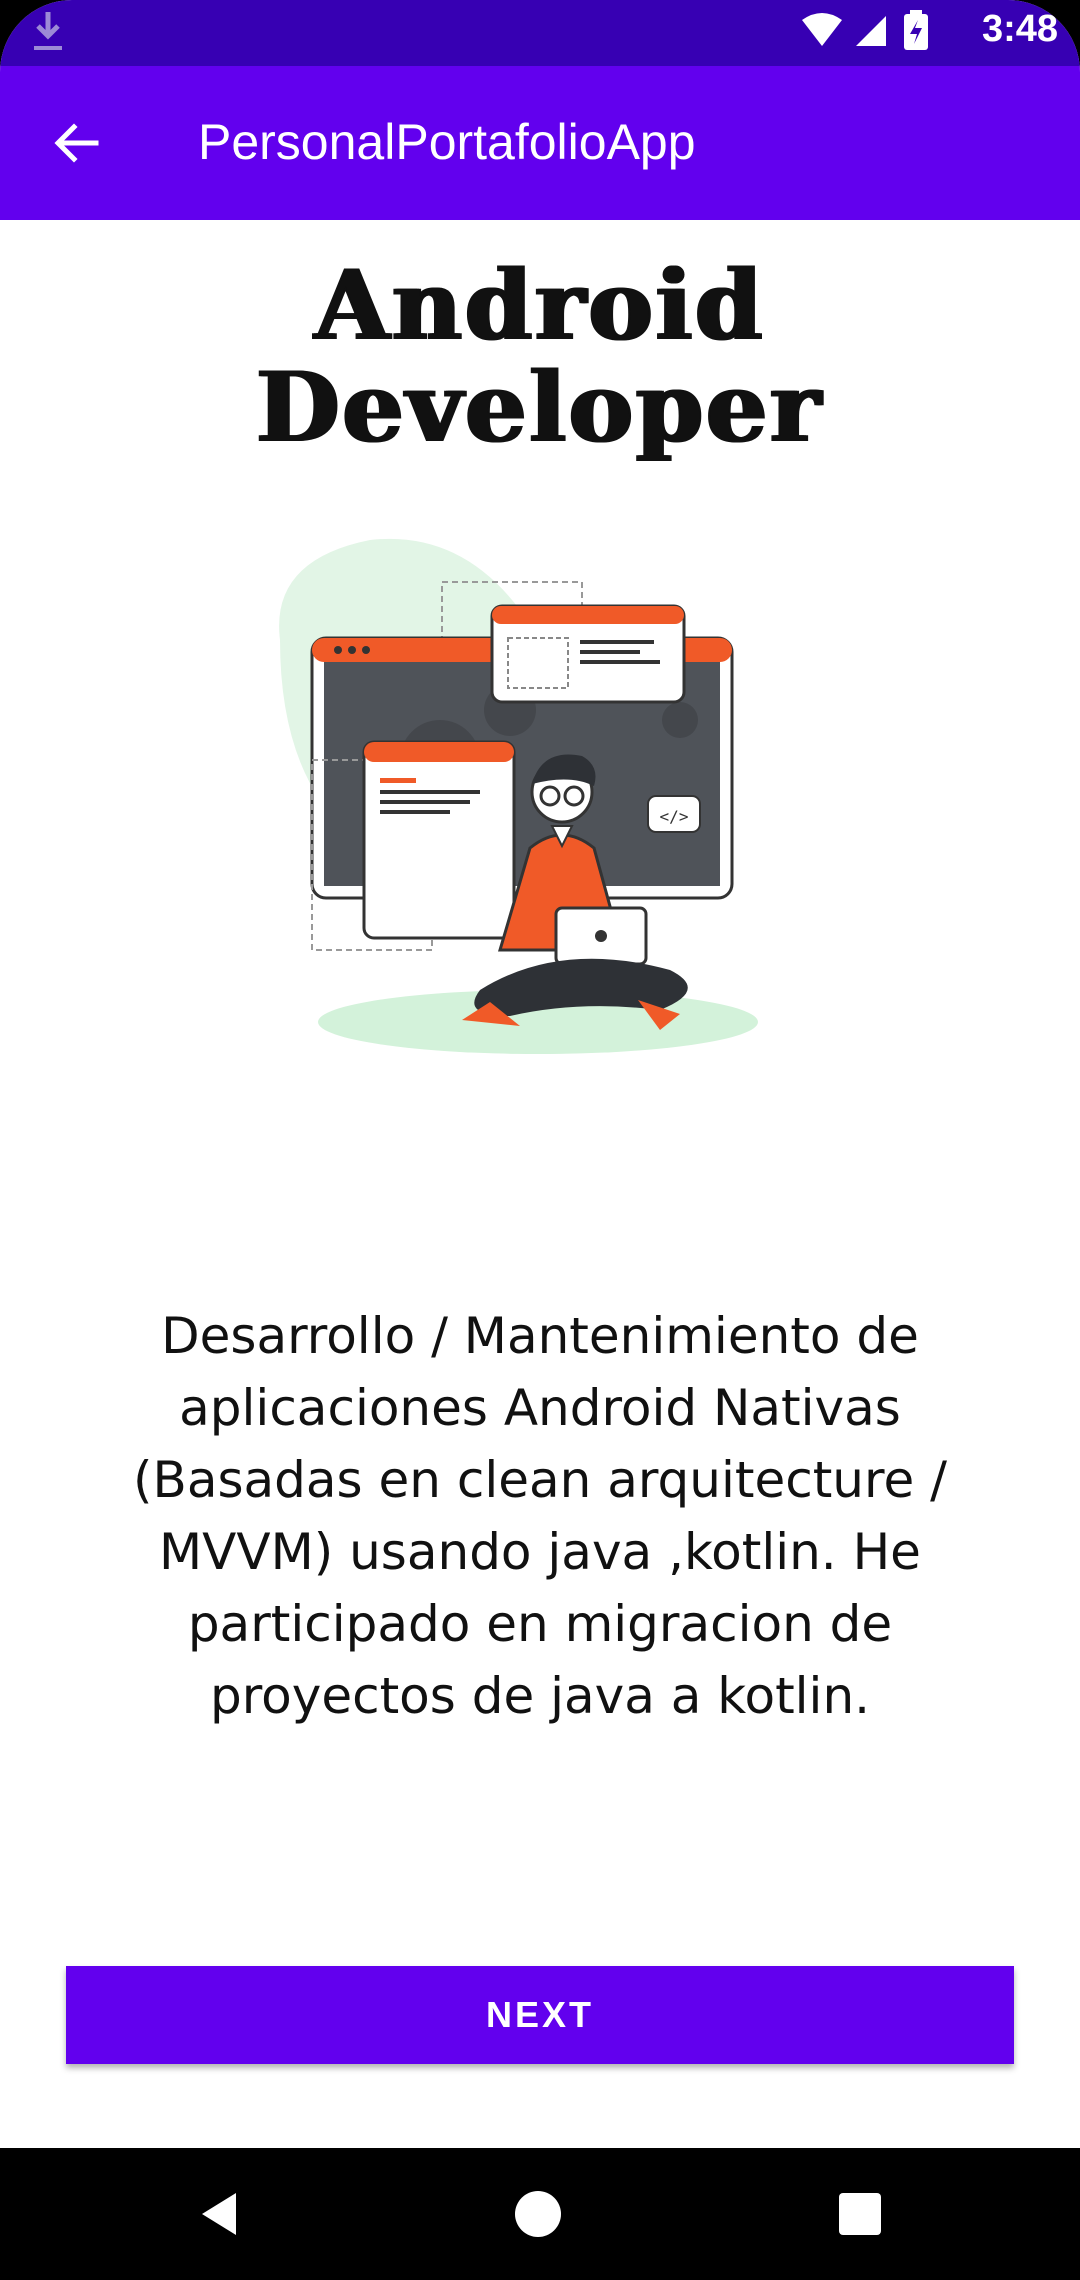 This screenshot has width=1080, height=2280. What do you see at coordinates (822, 29) in the screenshot?
I see `wifi-icon` at bounding box center [822, 29].